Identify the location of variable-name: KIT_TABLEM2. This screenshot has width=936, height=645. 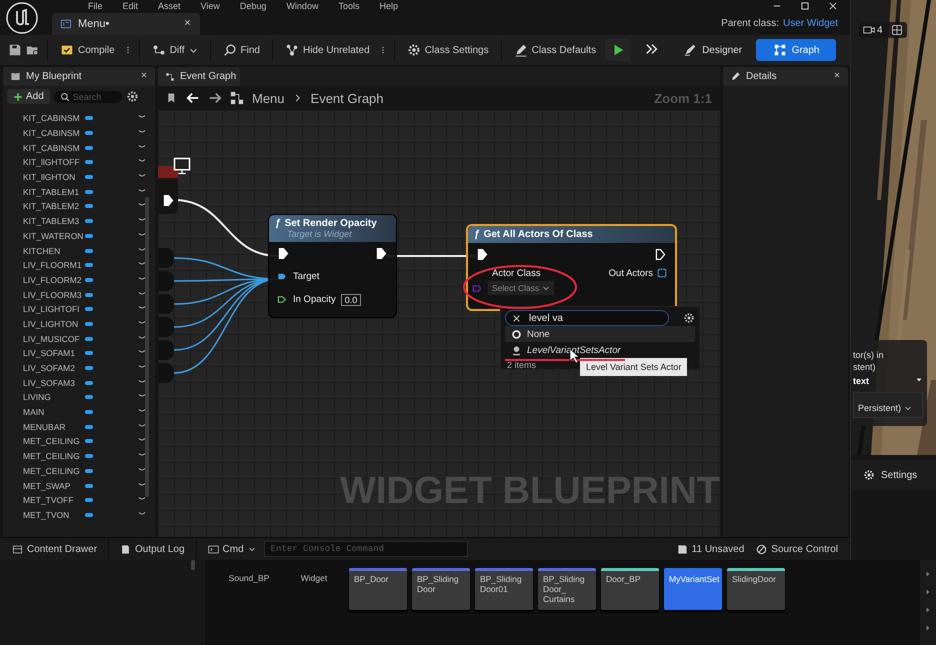
(54, 206).